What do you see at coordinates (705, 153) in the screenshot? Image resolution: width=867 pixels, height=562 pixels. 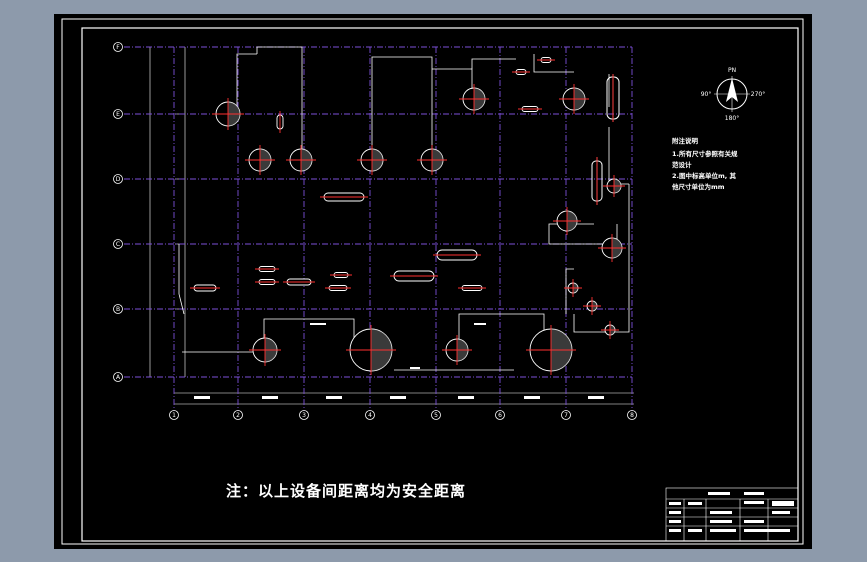 I see `legend-line: 1.所有尺寸参照有关规` at bounding box center [705, 153].